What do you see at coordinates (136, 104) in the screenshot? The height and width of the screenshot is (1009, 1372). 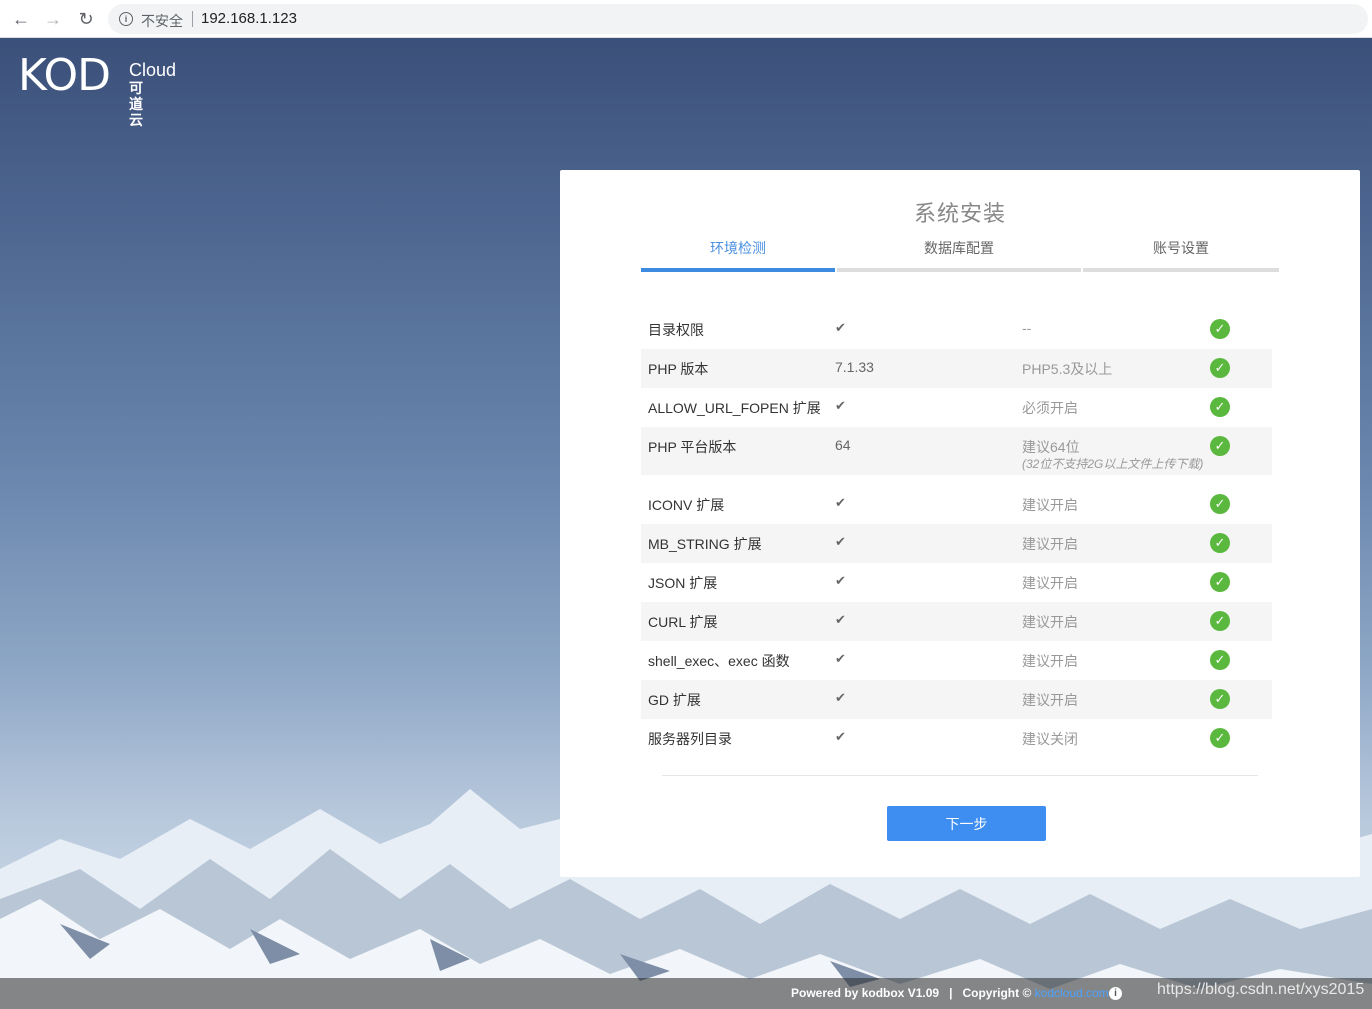 I see `logo-cn: 可道云` at bounding box center [136, 104].